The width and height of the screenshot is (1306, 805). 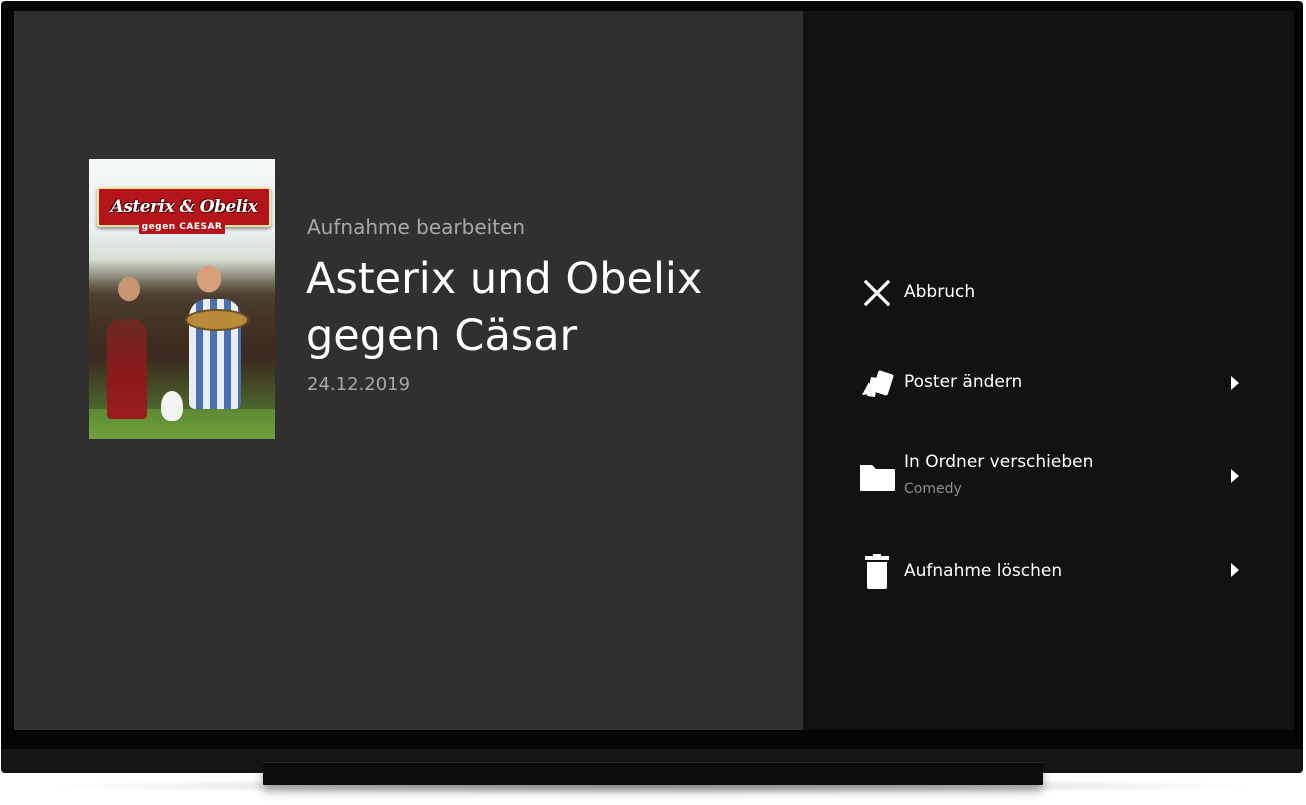 What do you see at coordinates (1048, 478) in the screenshot?
I see `move-to-folder-button: In Ordner verschieben Comedy` at bounding box center [1048, 478].